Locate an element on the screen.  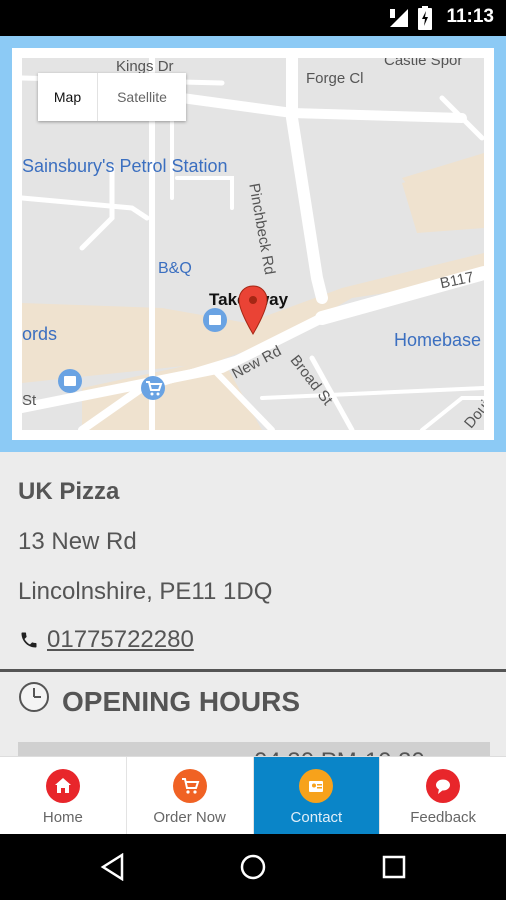
home-nav-icon is located at coordinates (253, 867).